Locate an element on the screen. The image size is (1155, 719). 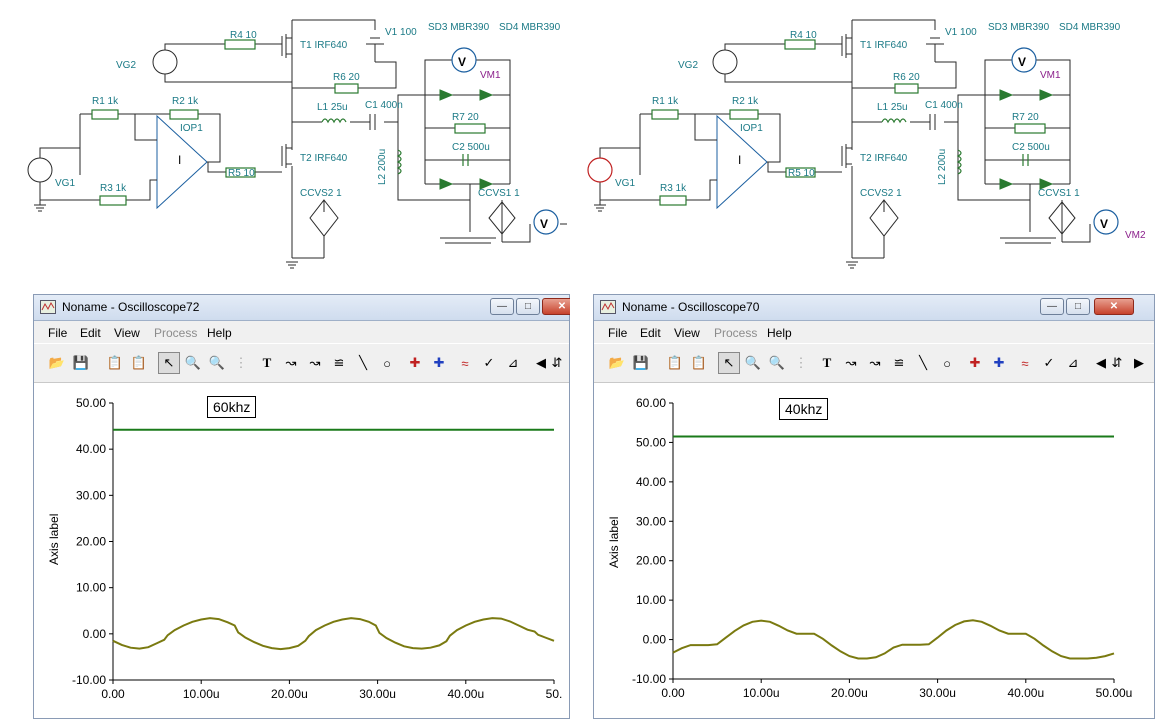
label-sd4: SD4 MBR390 is located at coordinates (530, 27).